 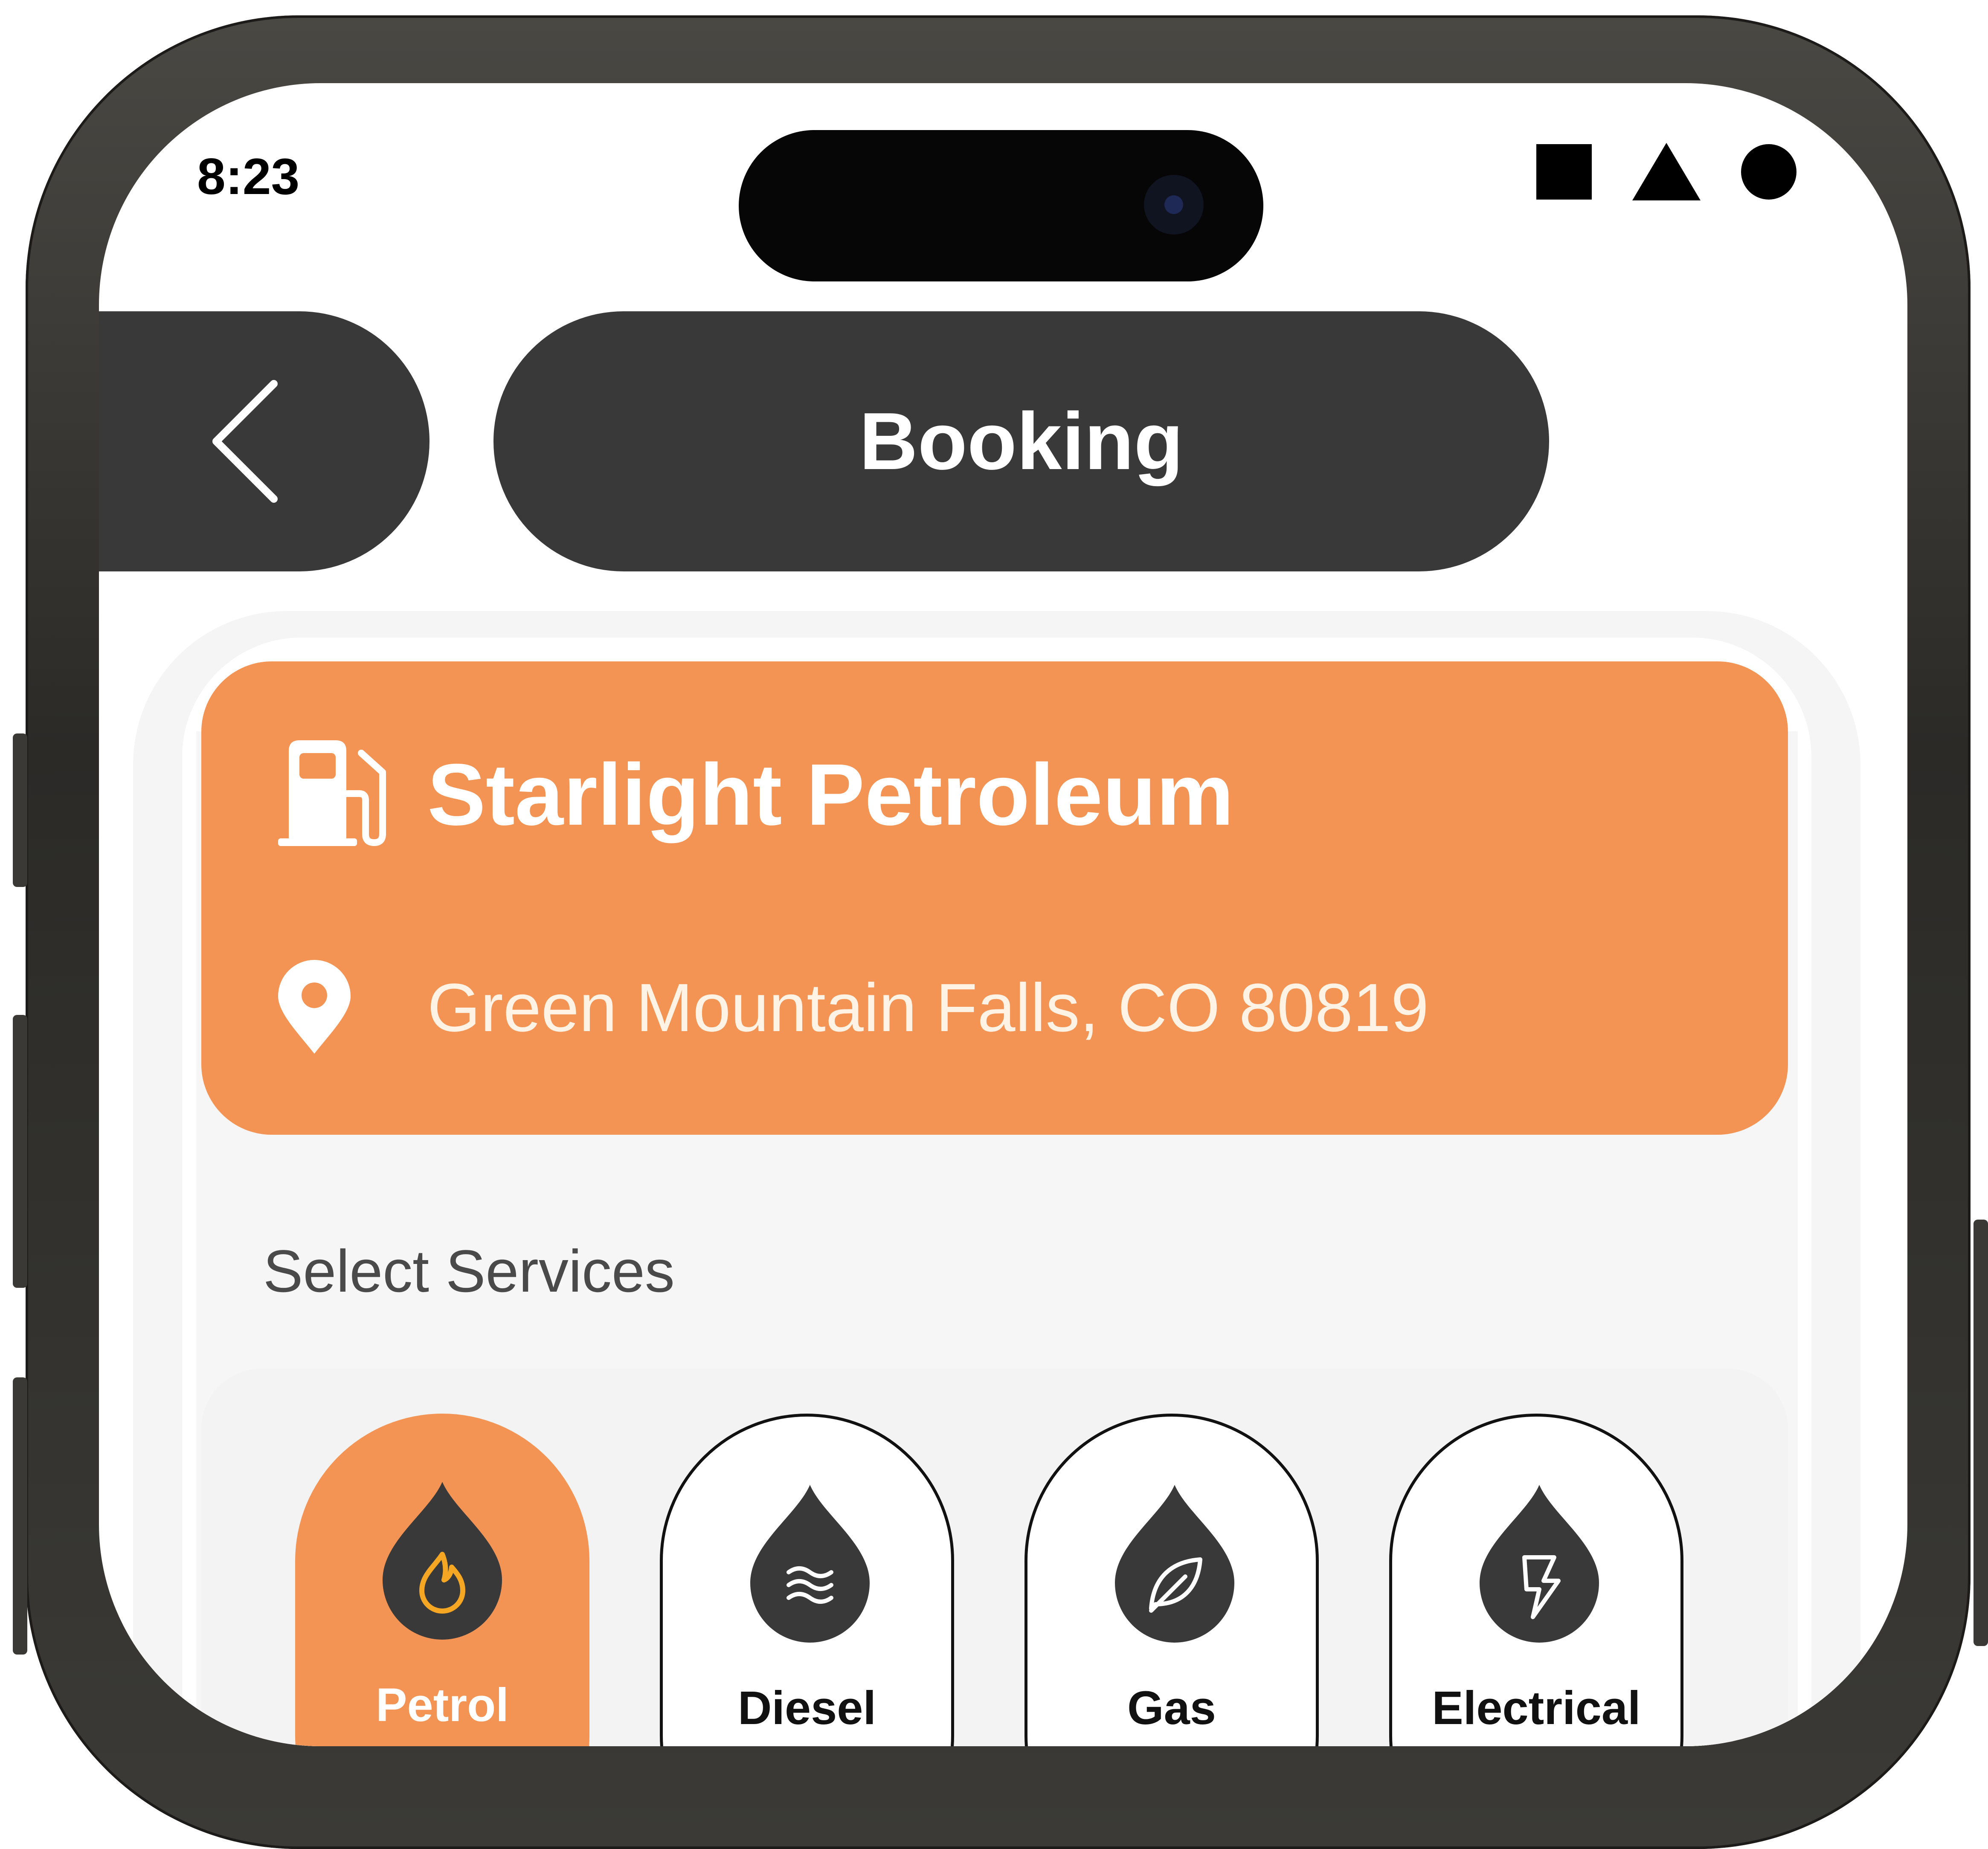 What do you see at coordinates (245, 441) in the screenshot?
I see `chevron-left-icon` at bounding box center [245, 441].